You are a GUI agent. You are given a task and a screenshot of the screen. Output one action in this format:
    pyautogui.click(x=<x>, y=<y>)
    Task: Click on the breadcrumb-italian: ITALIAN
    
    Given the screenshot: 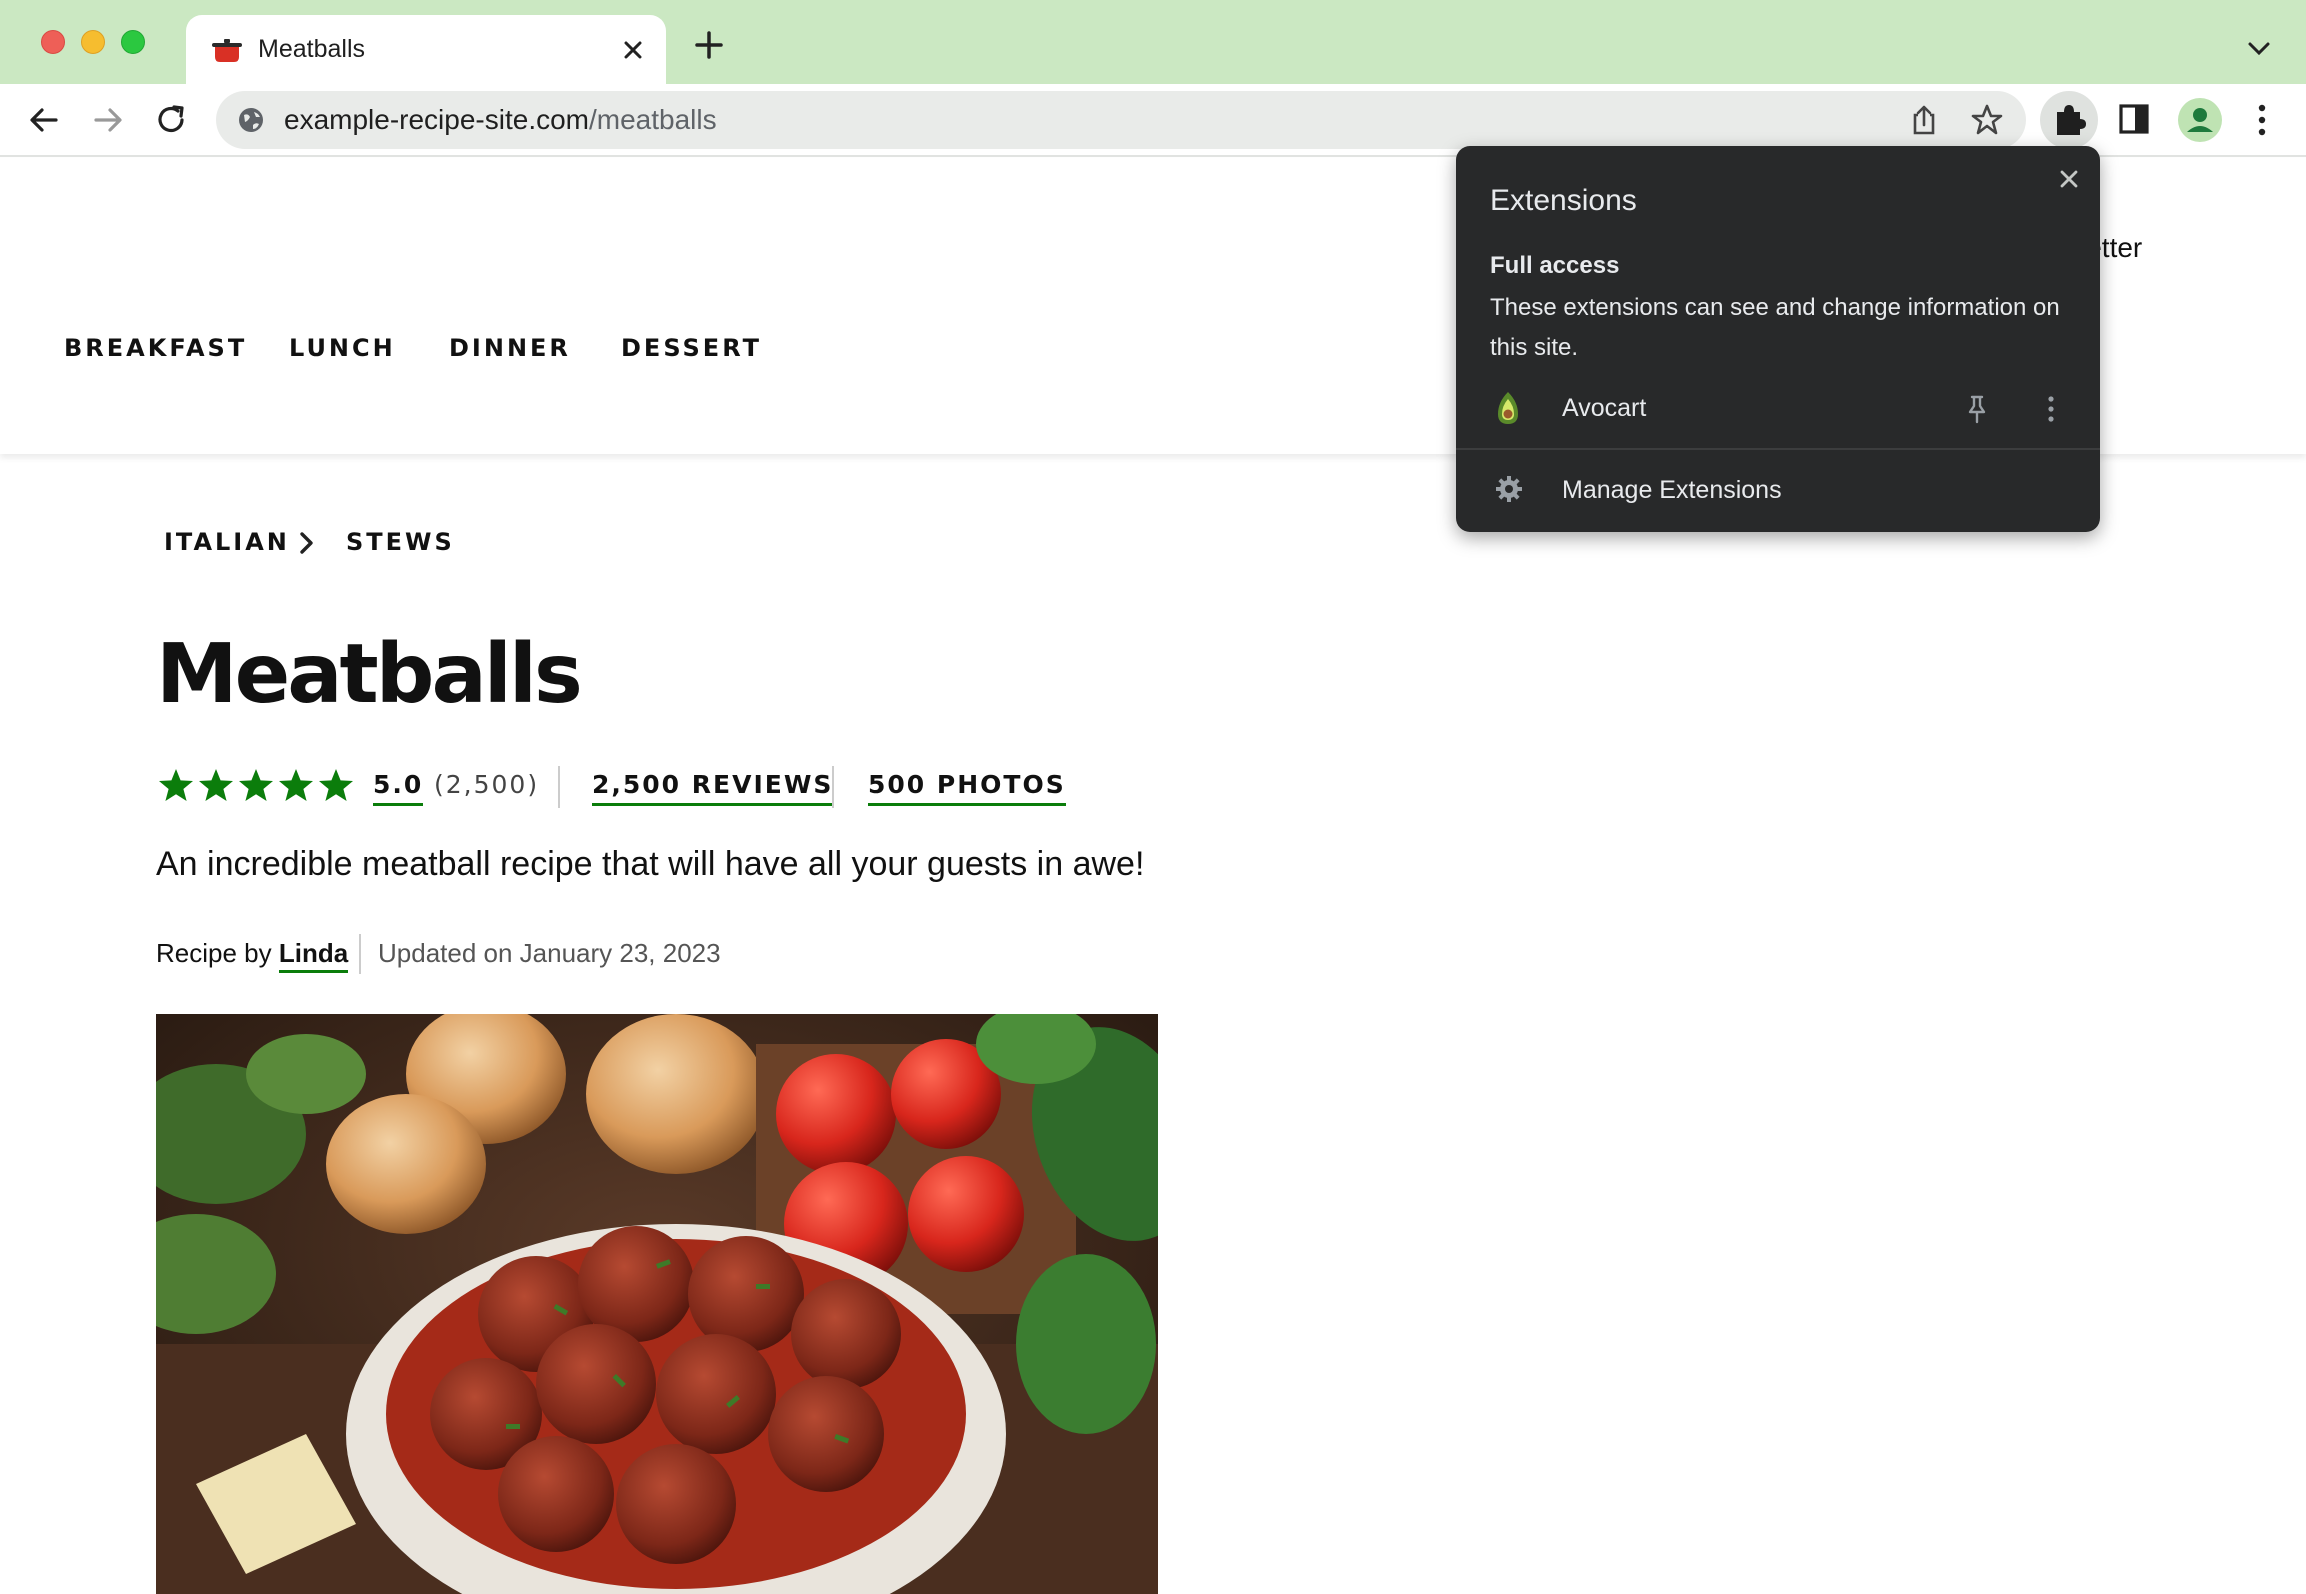 What is the action you would take?
    pyautogui.click(x=227, y=542)
    